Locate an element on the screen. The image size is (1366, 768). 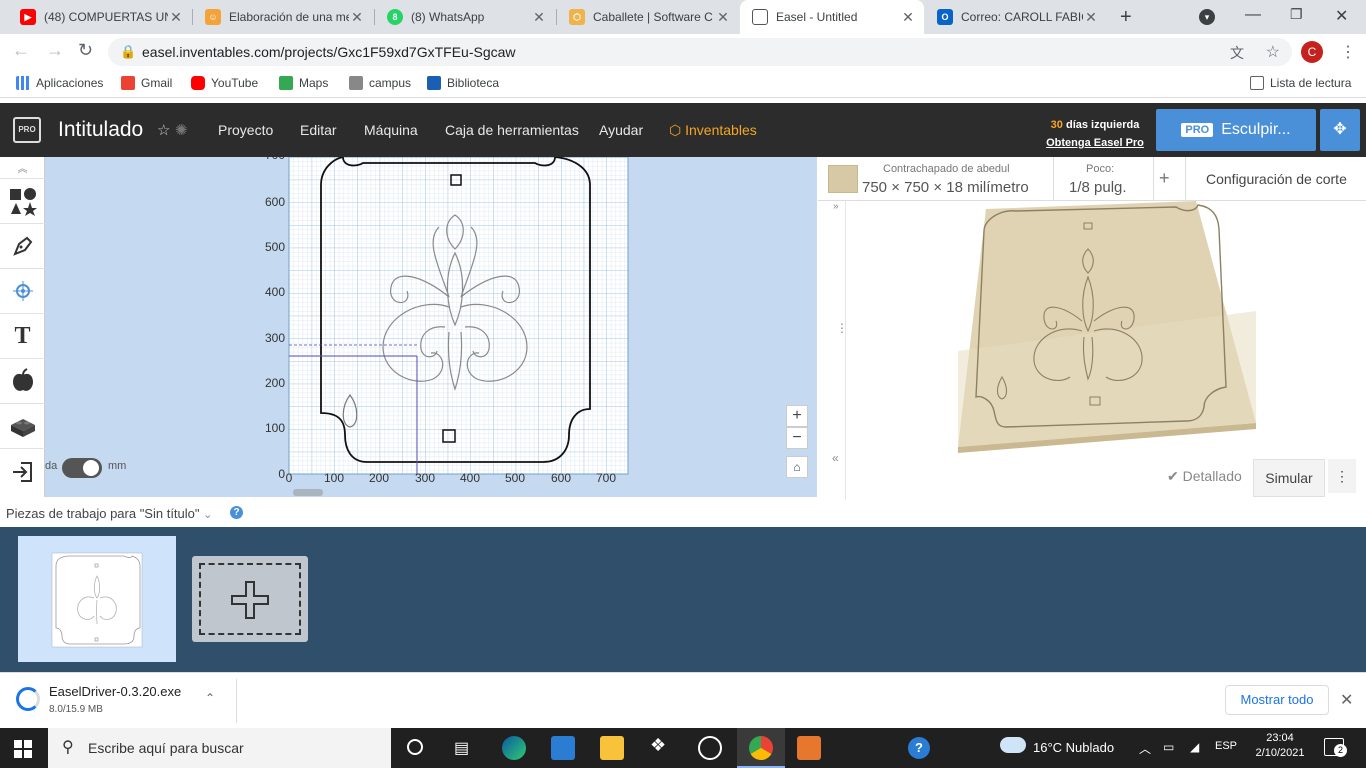
file-explorer-icon is located at coordinates (612, 748).